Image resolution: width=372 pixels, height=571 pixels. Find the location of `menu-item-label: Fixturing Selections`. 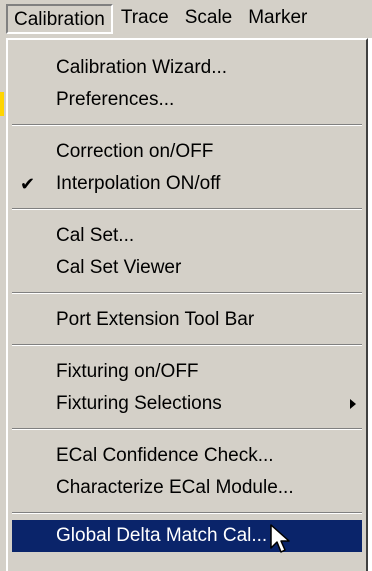

menu-item-label: Fixturing Selections is located at coordinates (139, 403).